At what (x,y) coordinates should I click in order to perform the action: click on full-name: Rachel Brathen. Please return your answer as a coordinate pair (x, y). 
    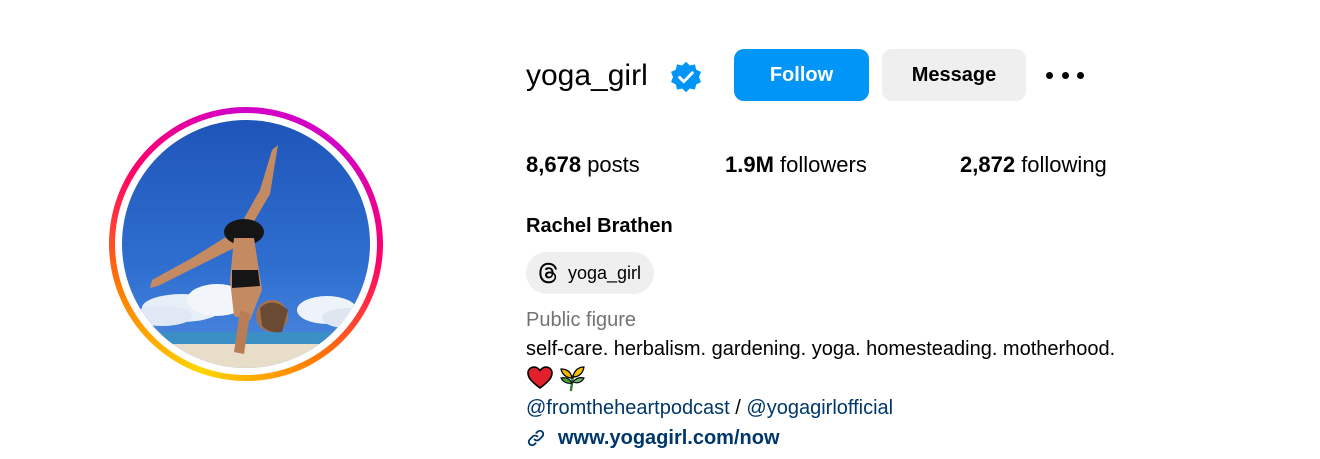
    Looking at the image, I should click on (599, 226).